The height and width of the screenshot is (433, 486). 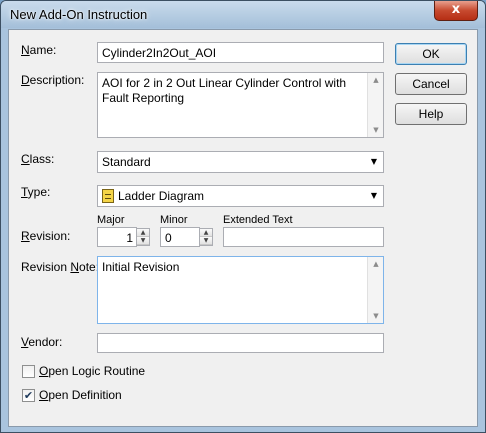 What do you see at coordinates (375, 105) in the screenshot?
I see `description-scrollbar: ▲ ▼` at bounding box center [375, 105].